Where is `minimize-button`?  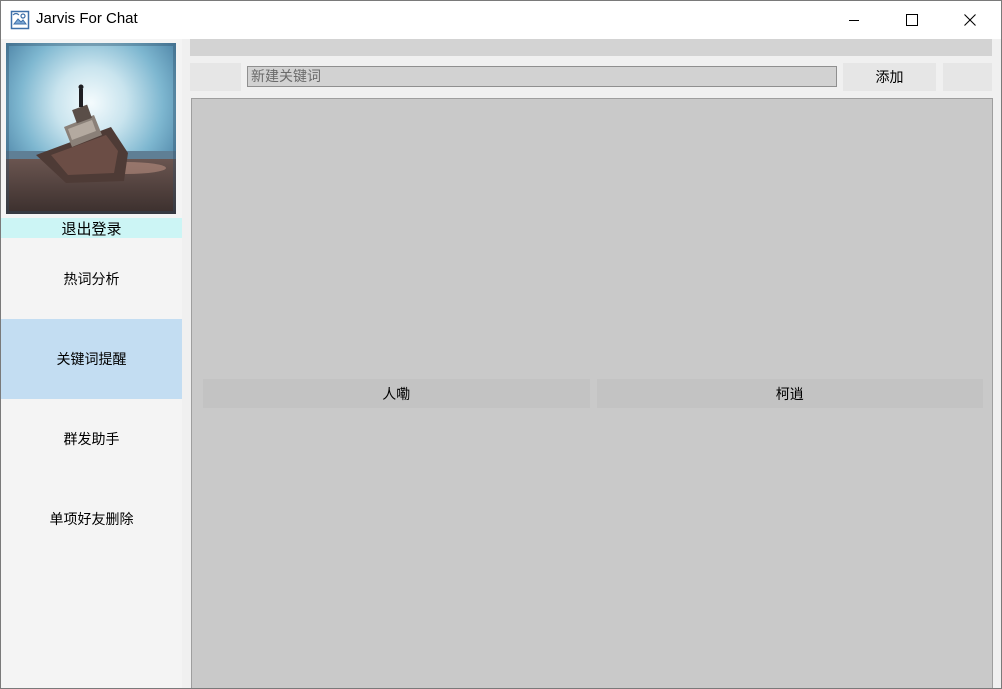 minimize-button is located at coordinates (854, 20).